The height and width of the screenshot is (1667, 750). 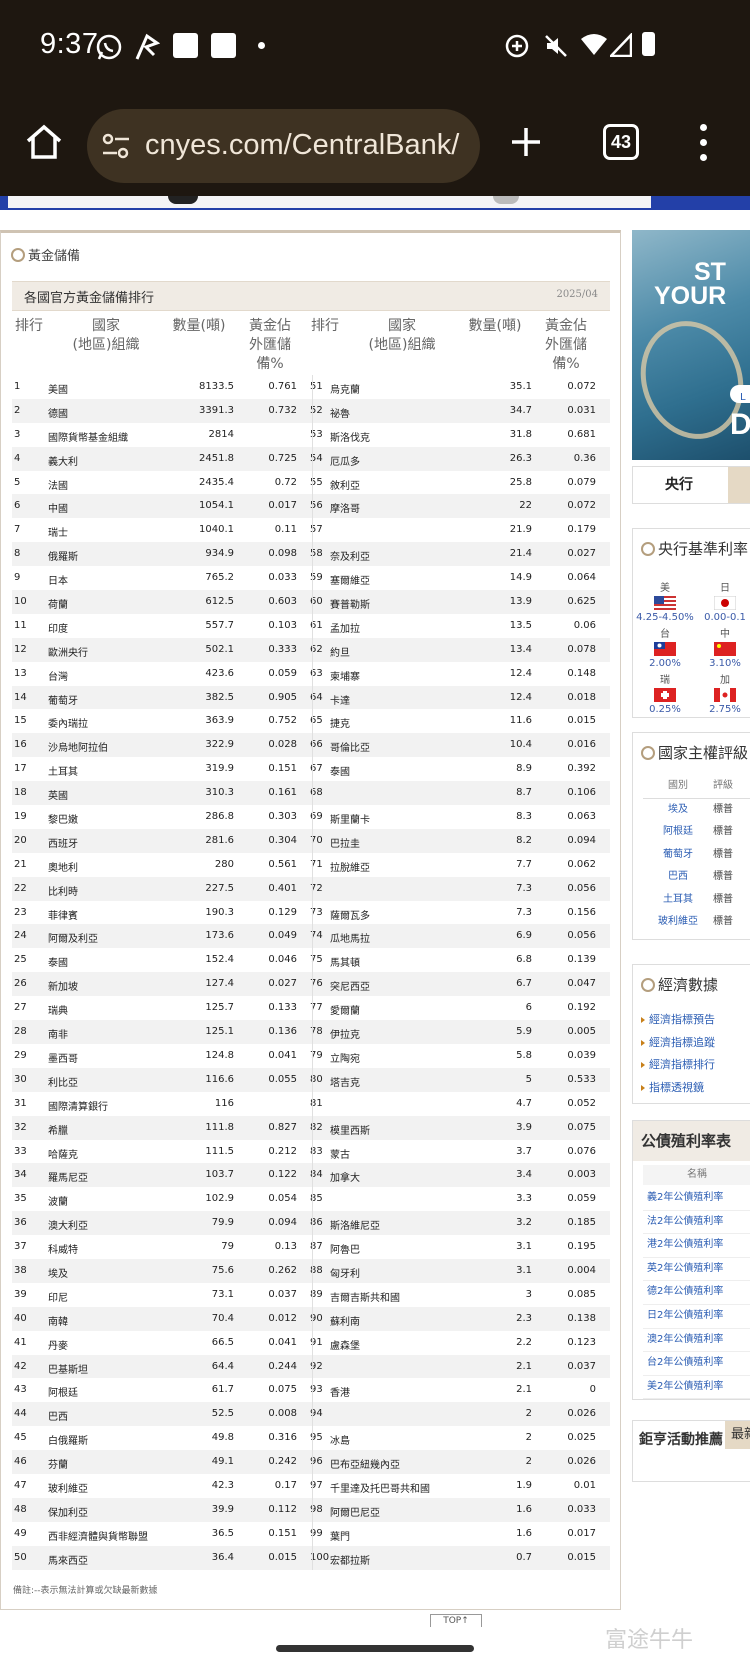 I want to click on pct-cell: 0.012, so click(x=282, y=1318).